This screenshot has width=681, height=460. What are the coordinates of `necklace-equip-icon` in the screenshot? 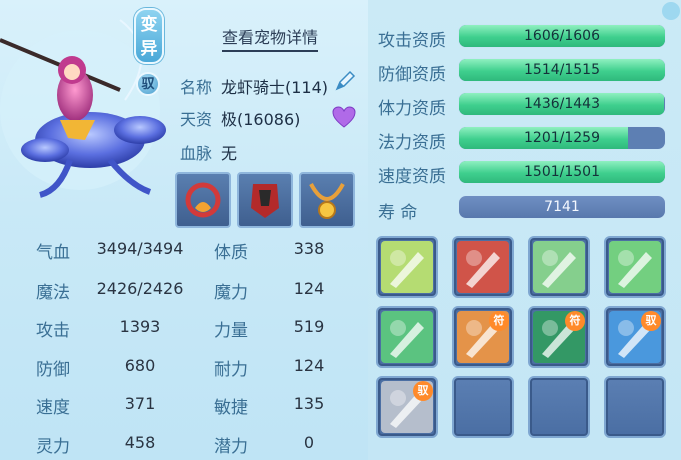 It's located at (327, 201).